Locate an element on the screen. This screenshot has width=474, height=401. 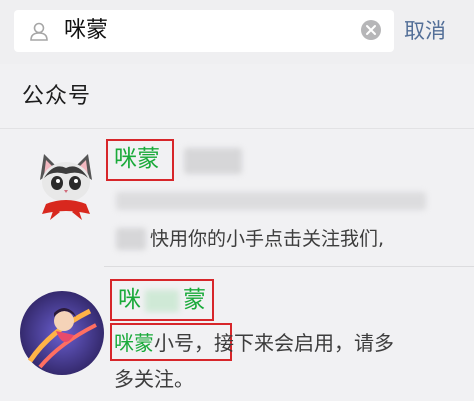
search-field: 咪蒙 is located at coordinates (204, 31).